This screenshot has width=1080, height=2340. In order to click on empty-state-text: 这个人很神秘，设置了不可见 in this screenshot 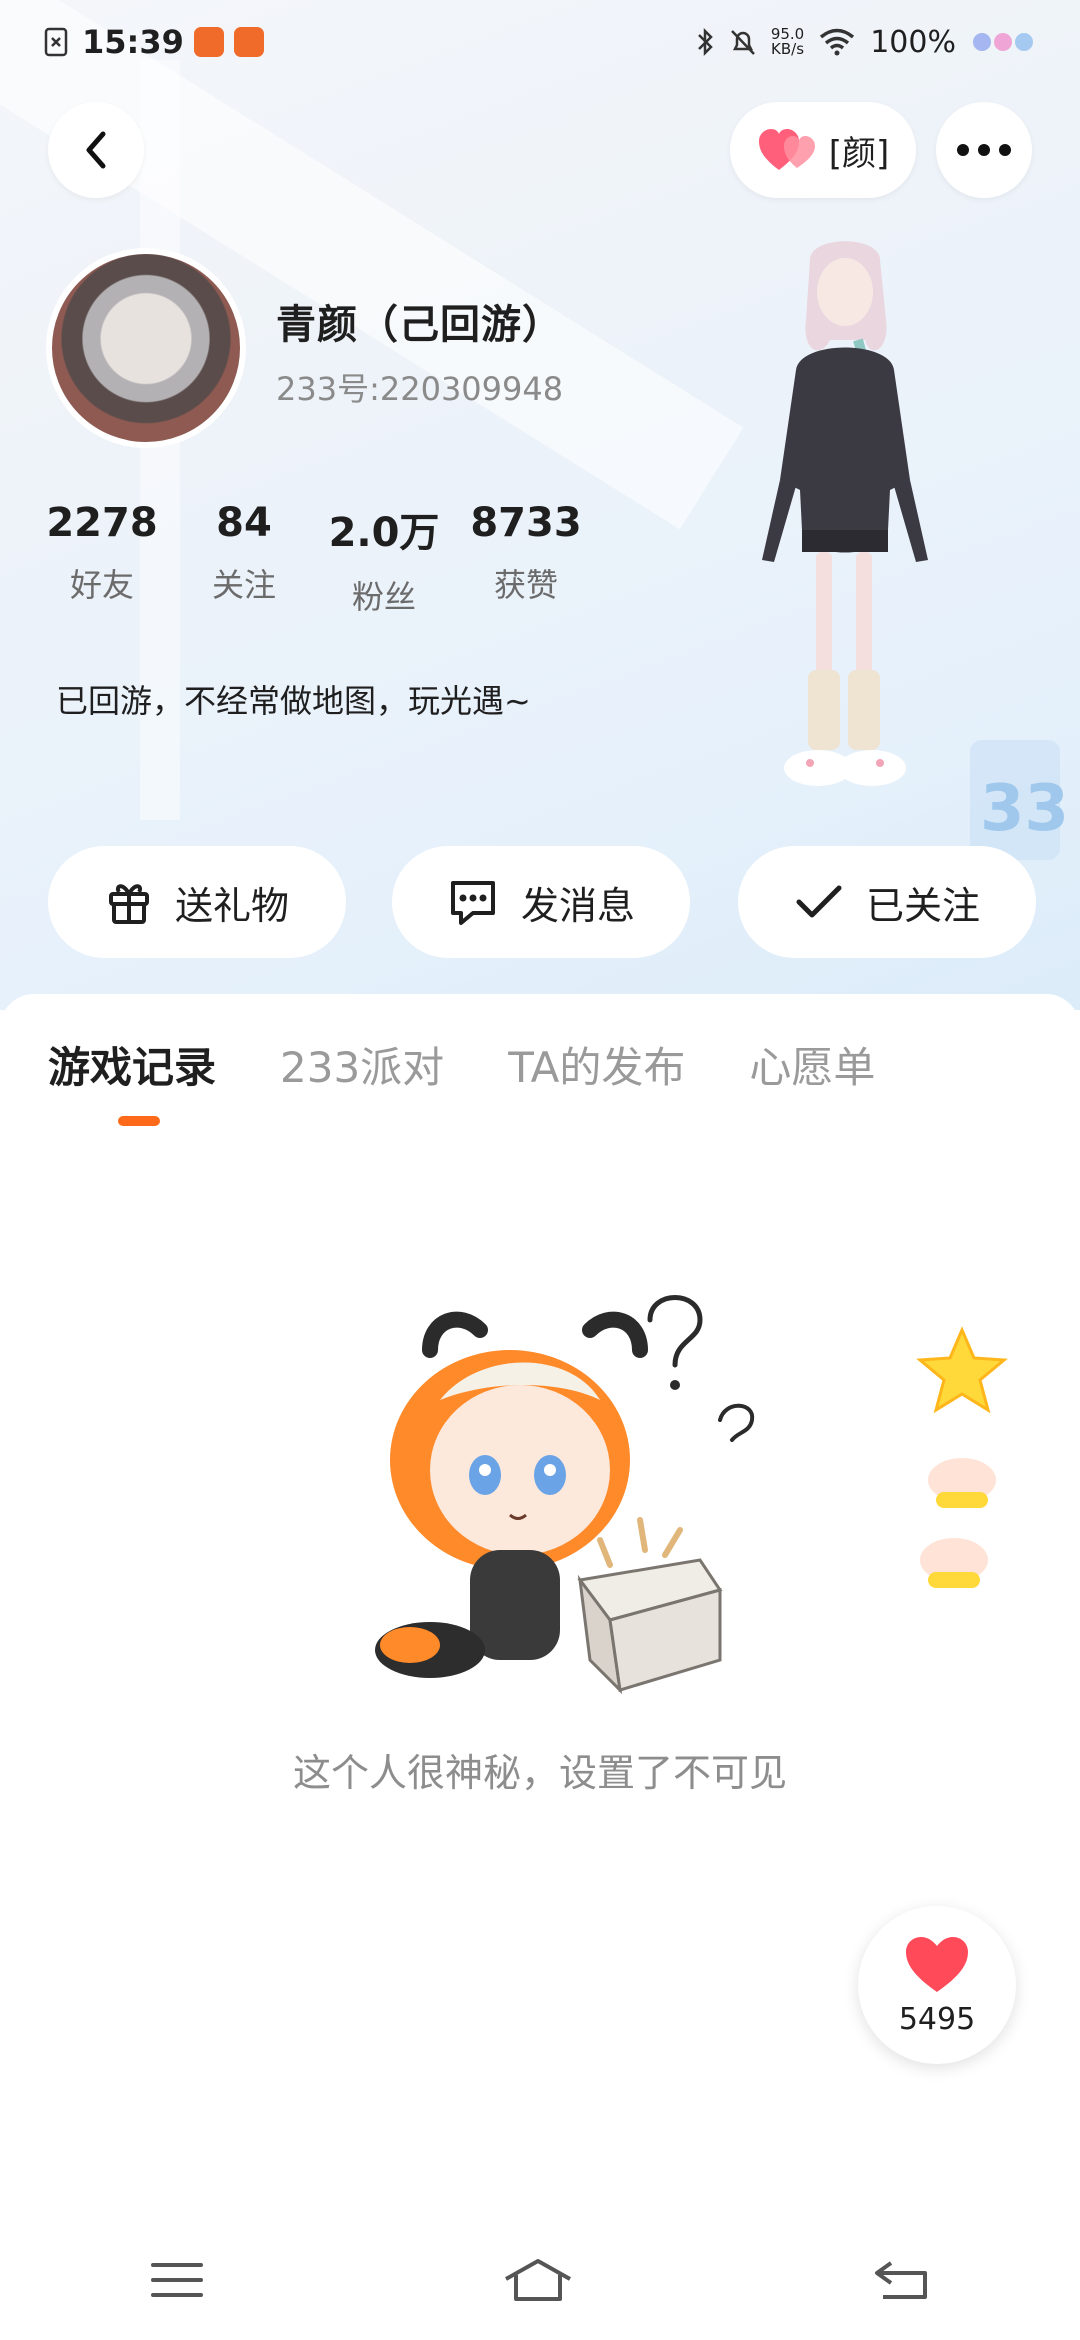, I will do `click(539, 1773)`.